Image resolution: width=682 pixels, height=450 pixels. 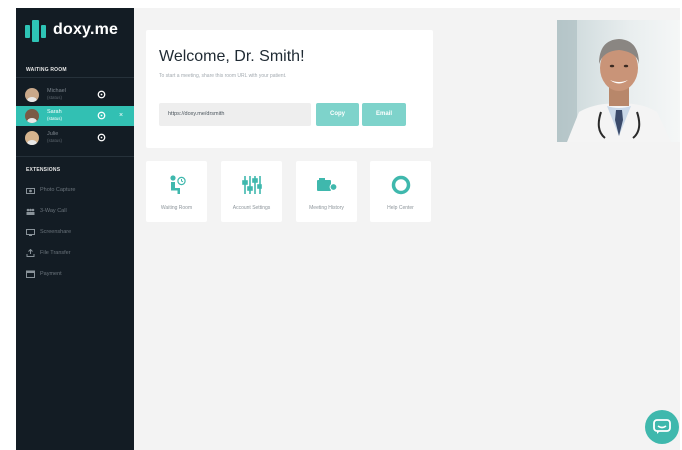 What do you see at coordinates (30, 211) in the screenshot?
I see `group-icon` at bounding box center [30, 211].